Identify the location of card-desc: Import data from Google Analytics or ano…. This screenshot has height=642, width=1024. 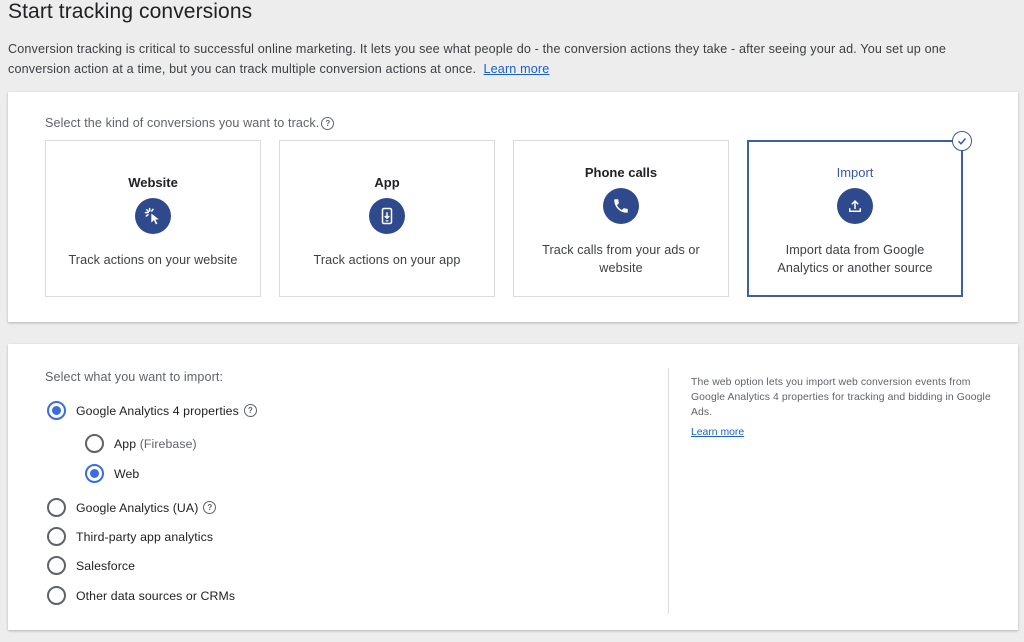
(855, 259).